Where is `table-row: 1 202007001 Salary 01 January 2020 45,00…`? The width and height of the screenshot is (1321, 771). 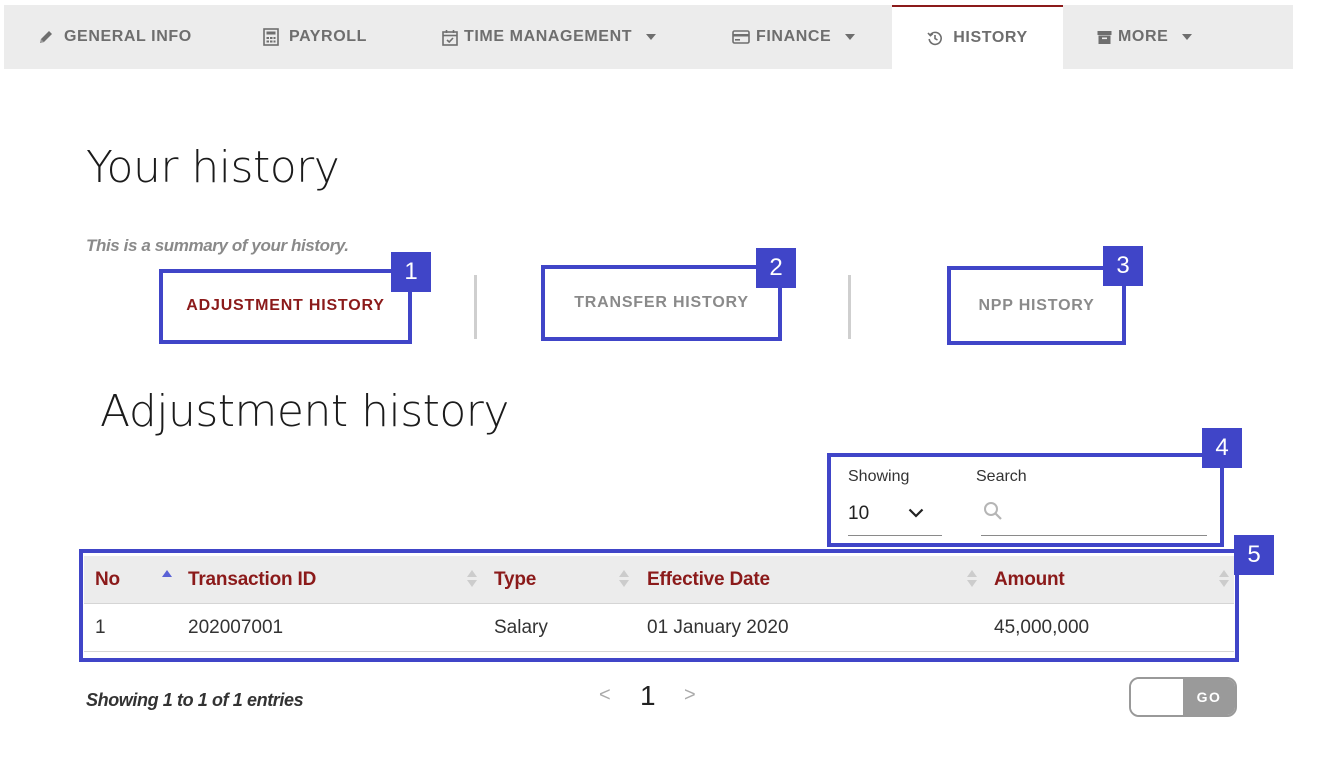
table-row: 1 202007001 Salary 01 January 2020 45,00… is located at coordinates (659, 628).